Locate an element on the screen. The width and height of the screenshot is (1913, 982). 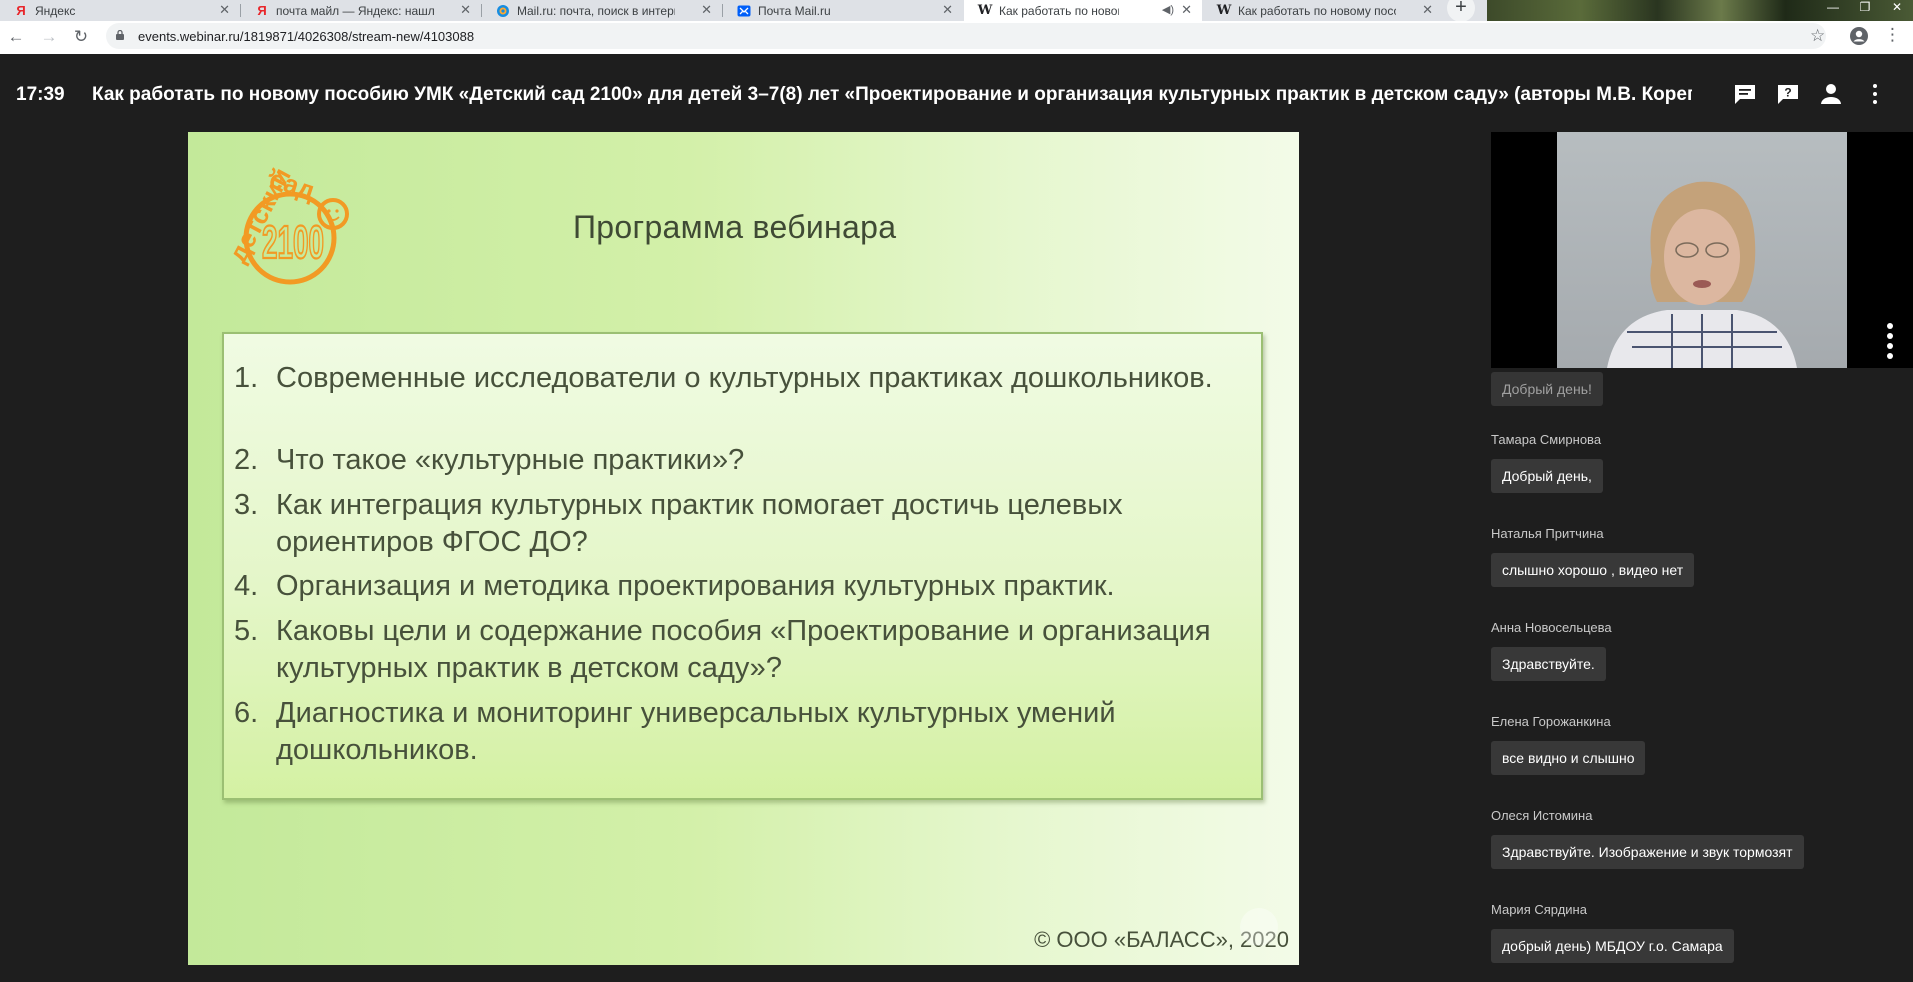
logo-number: 2100 is located at coordinates (293, 242).